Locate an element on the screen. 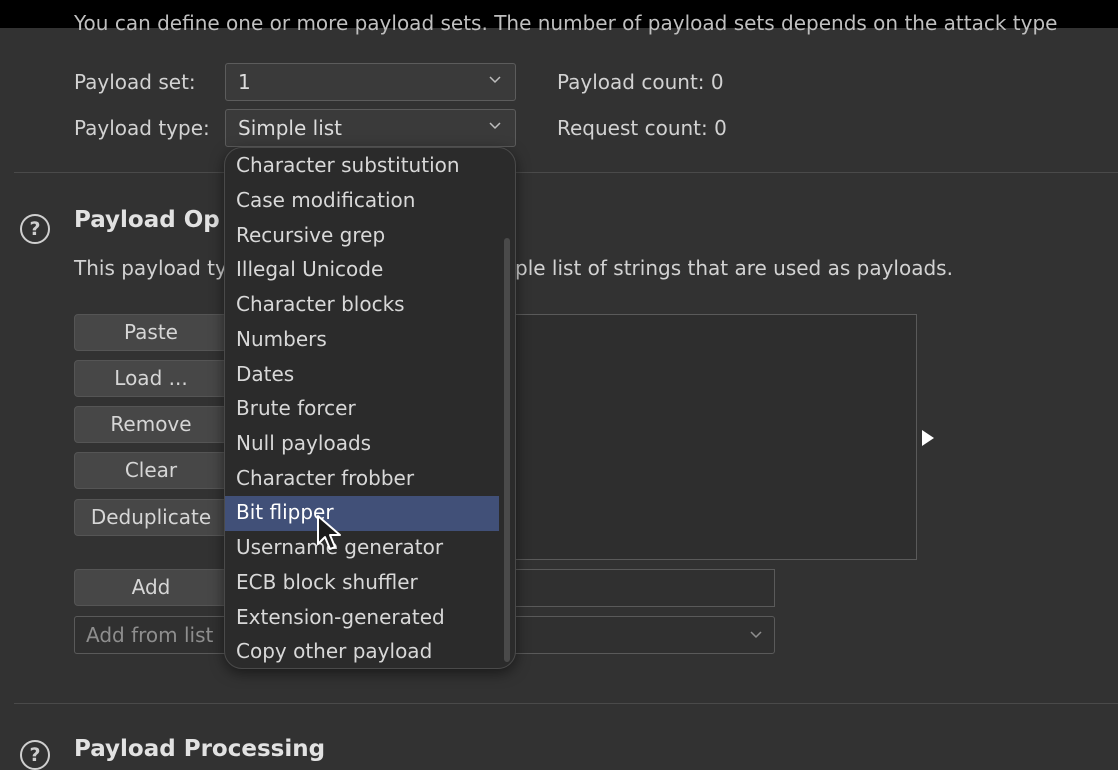 The width and height of the screenshot is (1118, 770). dropdown-item: Character substitution is located at coordinates (362, 166).